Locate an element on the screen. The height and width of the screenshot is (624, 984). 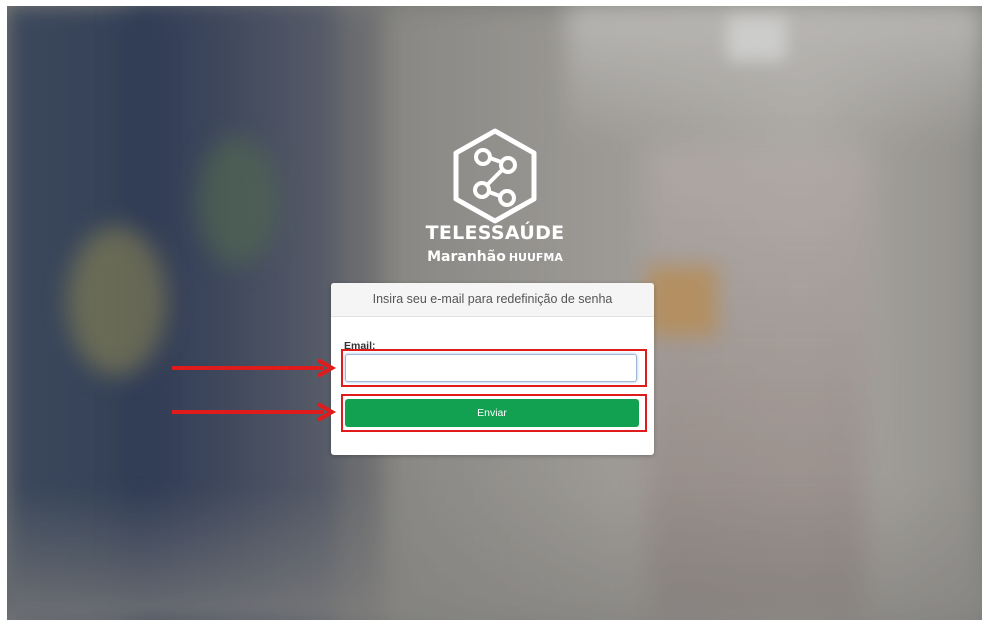
brand-subtitle: Maranhão HUUFMA is located at coordinates (495, 255).